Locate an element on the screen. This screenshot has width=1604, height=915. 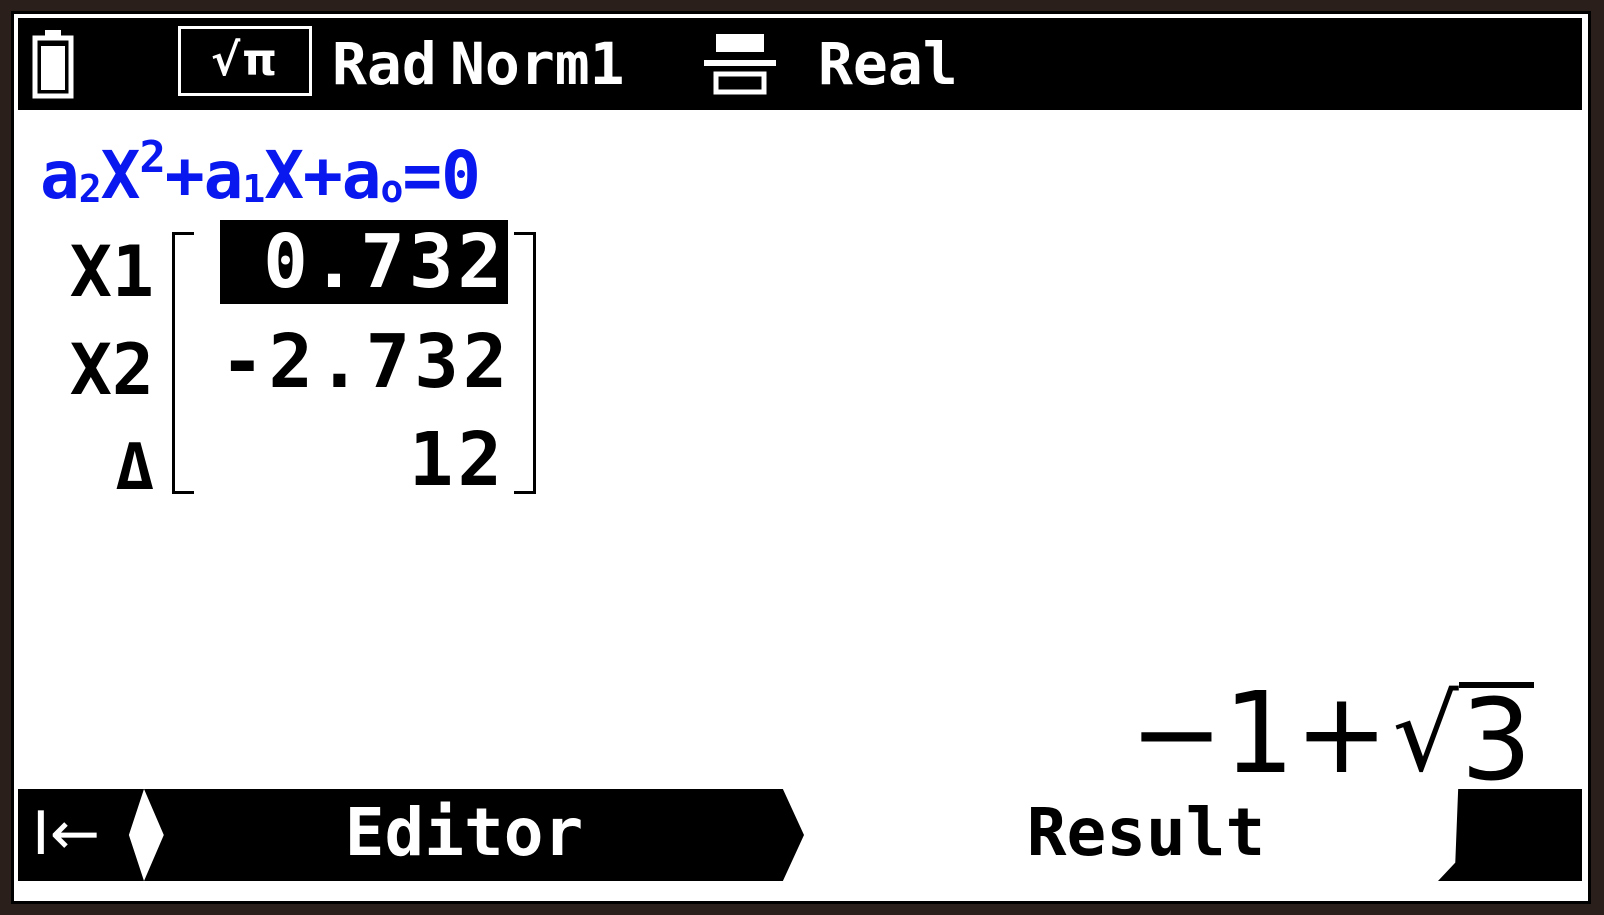
status-bar: √π Rad Norm1 Real is located at coordinates (800, 64).